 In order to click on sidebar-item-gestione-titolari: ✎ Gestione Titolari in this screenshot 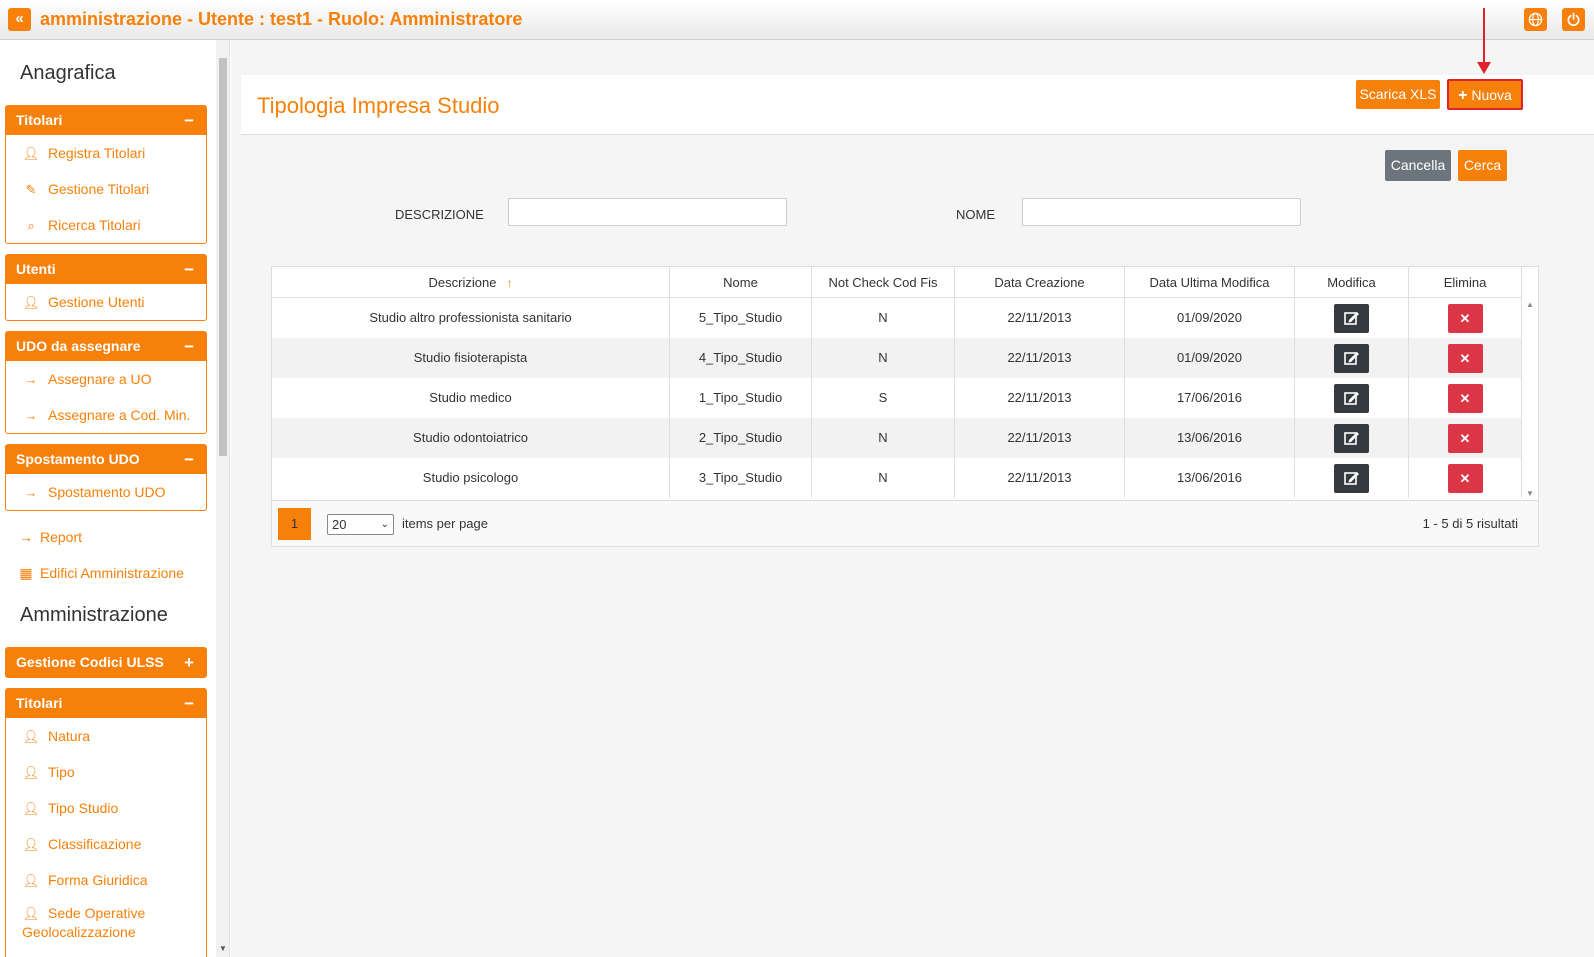, I will do `click(106, 189)`.